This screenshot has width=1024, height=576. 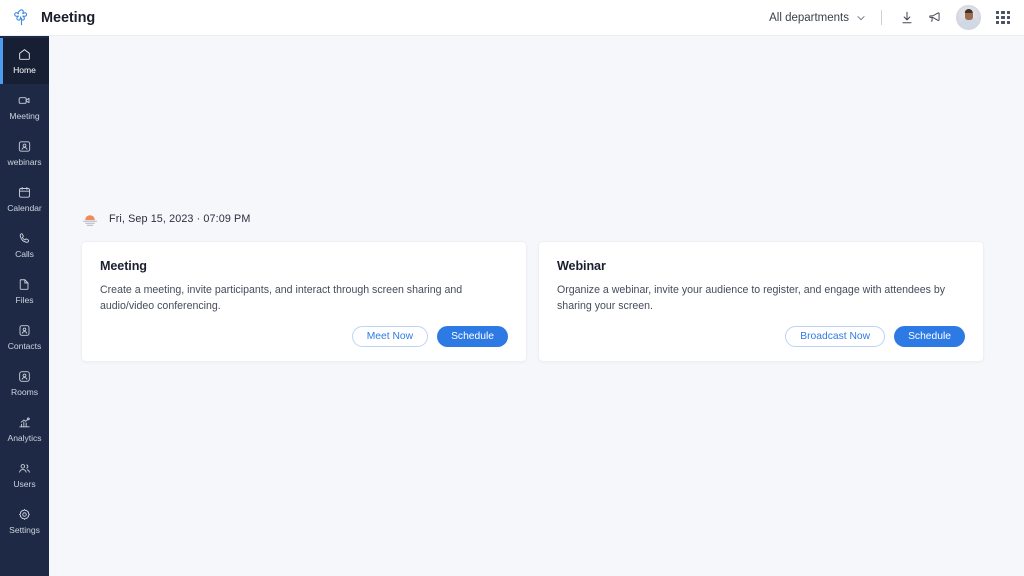 I want to click on meeting-card-title: Meeting, so click(x=123, y=266).